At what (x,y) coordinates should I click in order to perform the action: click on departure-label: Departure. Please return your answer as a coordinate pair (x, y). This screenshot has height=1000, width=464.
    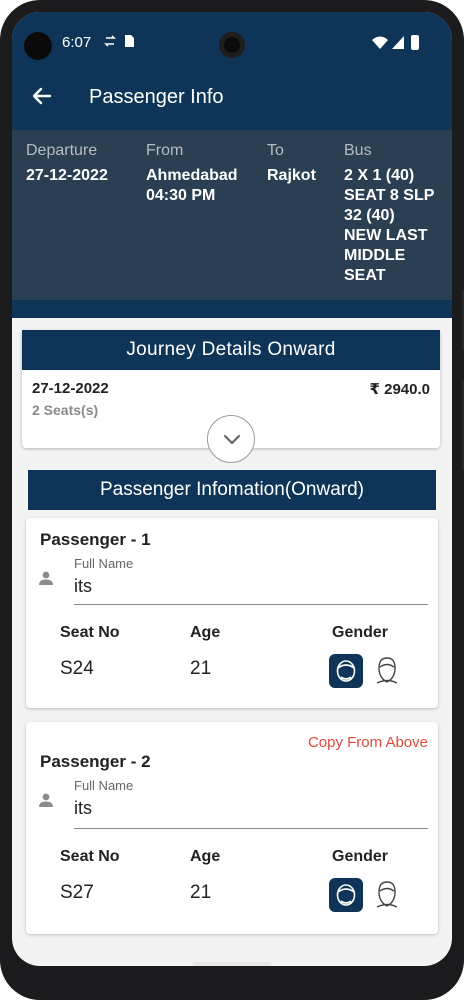
    Looking at the image, I should click on (62, 150).